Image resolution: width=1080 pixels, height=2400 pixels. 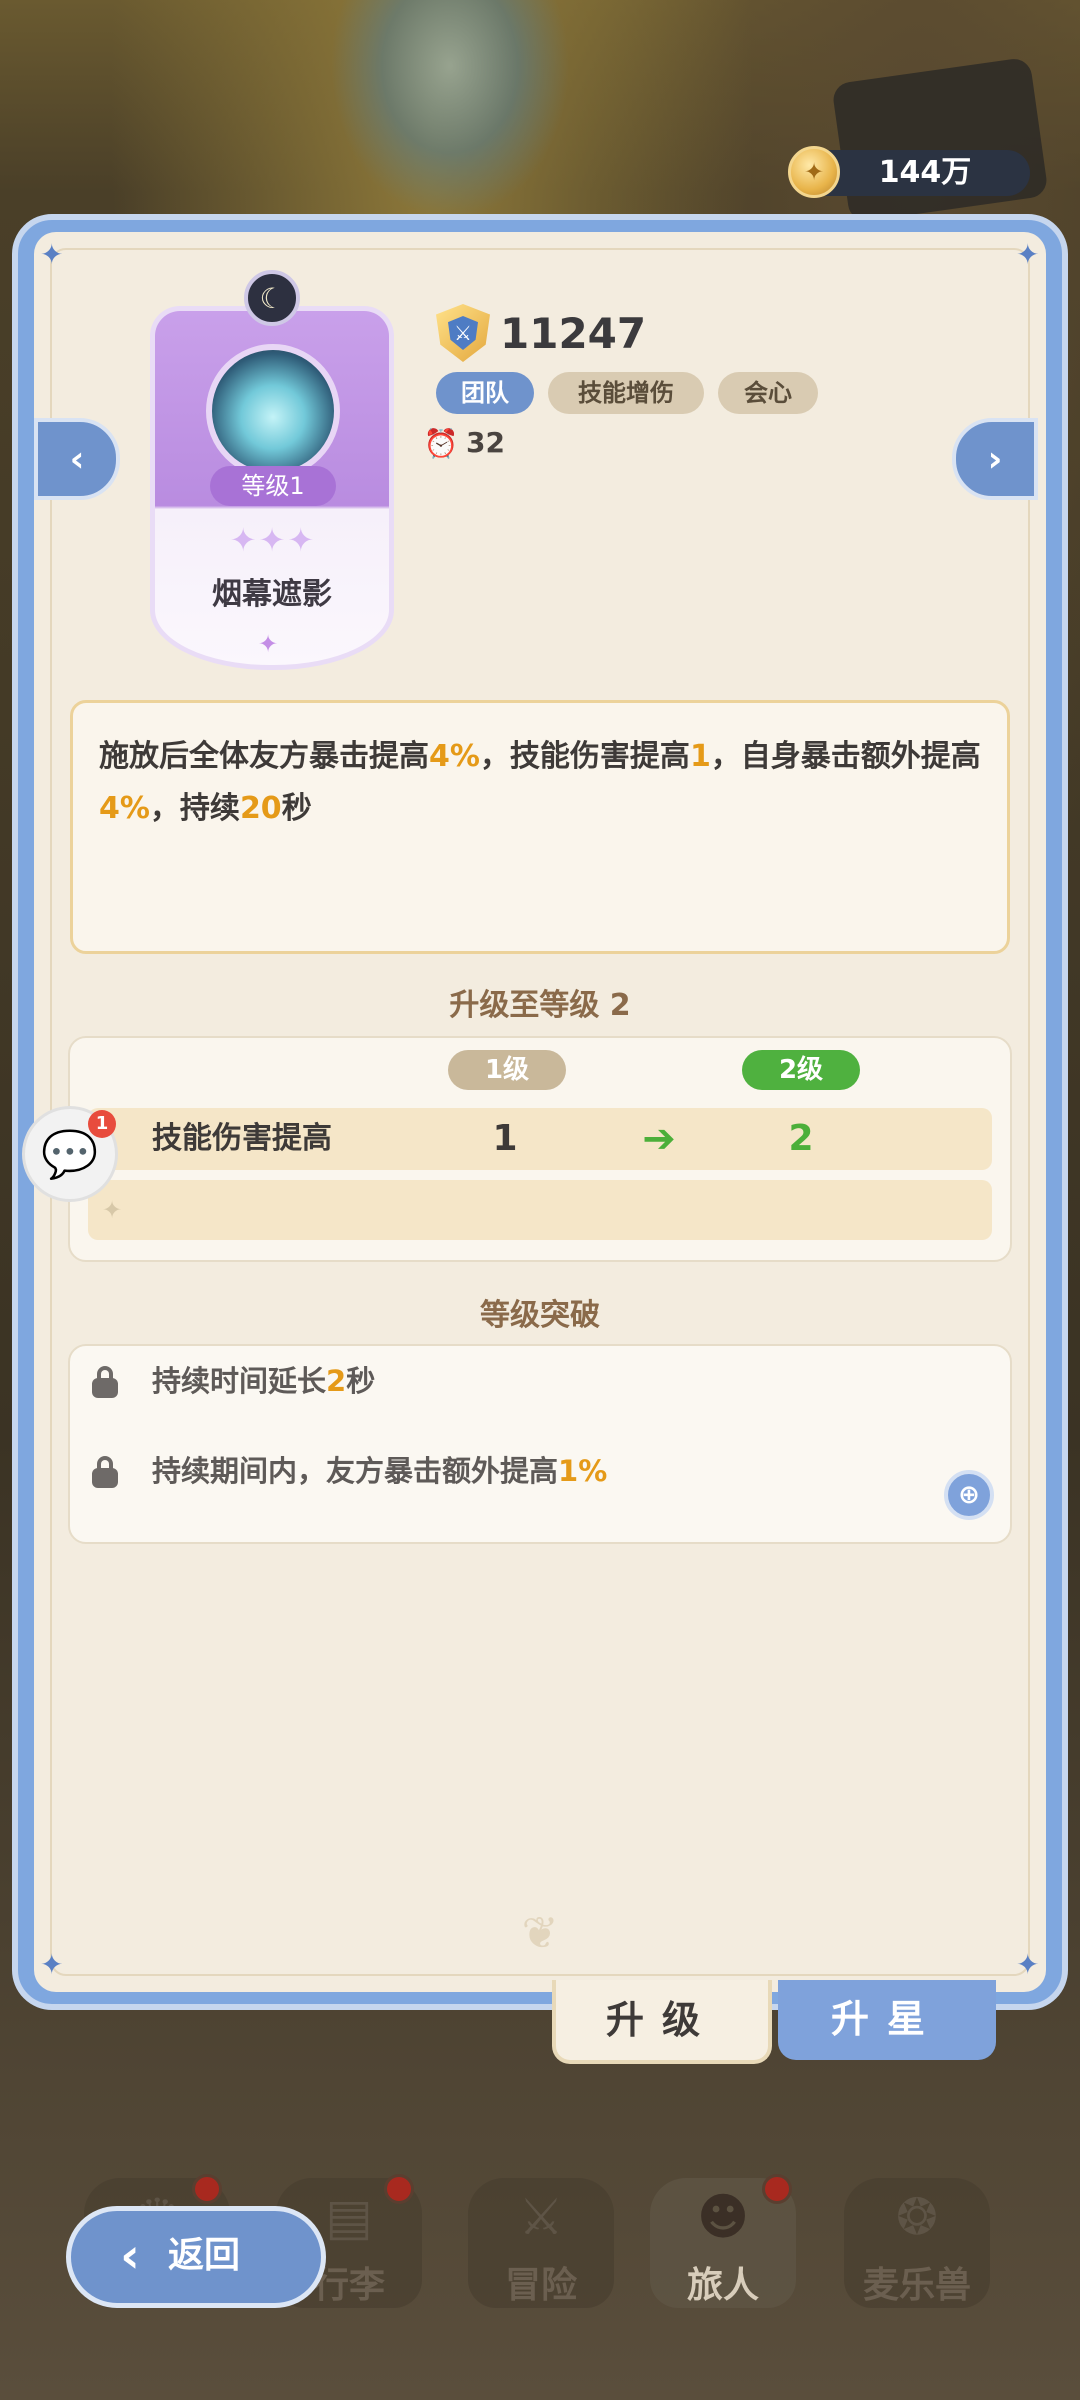 What do you see at coordinates (272, 298) in the screenshot?
I see `moon-icon: ☾` at bounding box center [272, 298].